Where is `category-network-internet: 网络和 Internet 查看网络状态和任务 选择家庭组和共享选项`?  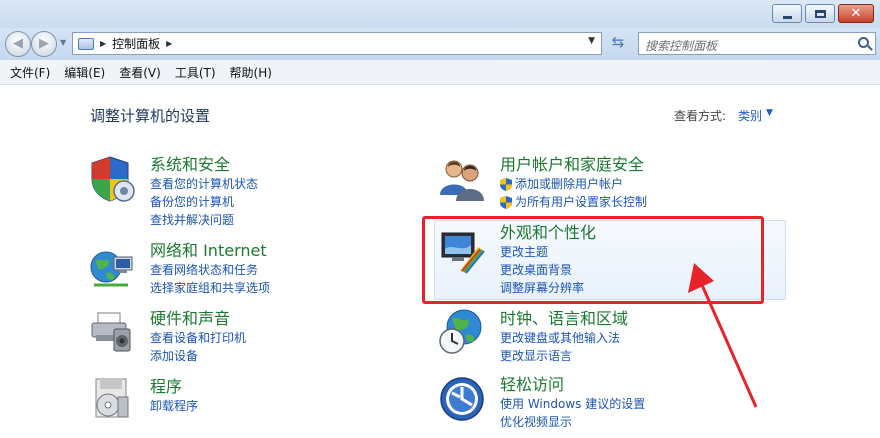
category-network-internet: 网络和 Internet 查看网络状态和任务 选择家庭组和共享选项 is located at coordinates (210, 269).